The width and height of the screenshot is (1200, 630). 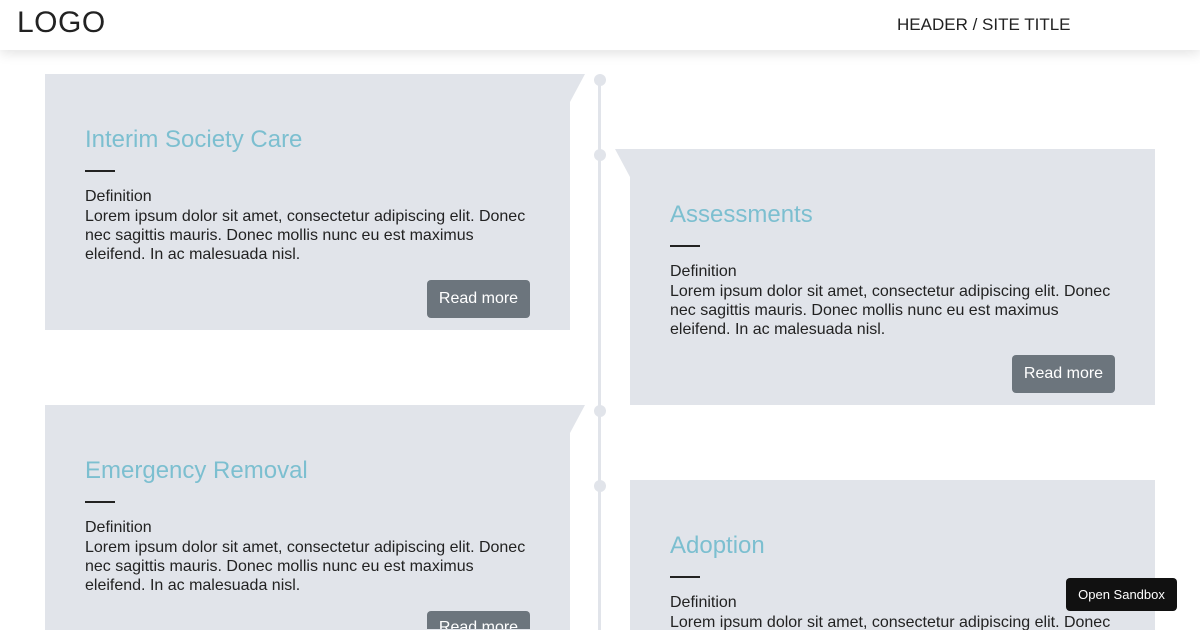 What do you see at coordinates (196, 470) in the screenshot?
I see `card-title: Emergency Removal` at bounding box center [196, 470].